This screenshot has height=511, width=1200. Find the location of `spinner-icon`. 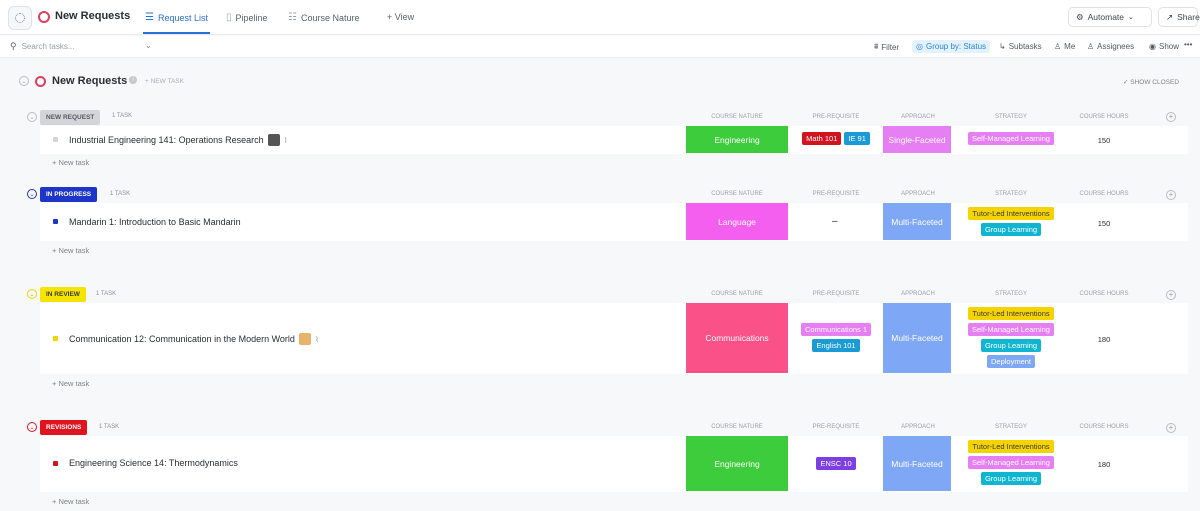

spinner-icon is located at coordinates (20, 18).